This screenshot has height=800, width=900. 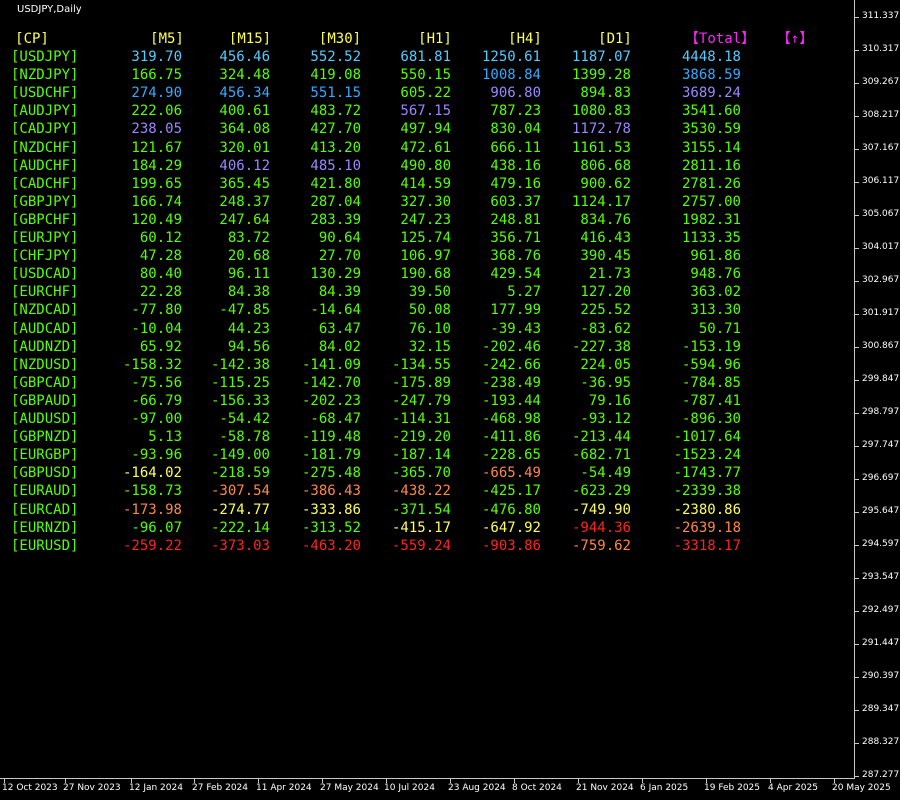 What do you see at coordinates (421, 364) in the screenshot?
I see `strength-value: -134.55` at bounding box center [421, 364].